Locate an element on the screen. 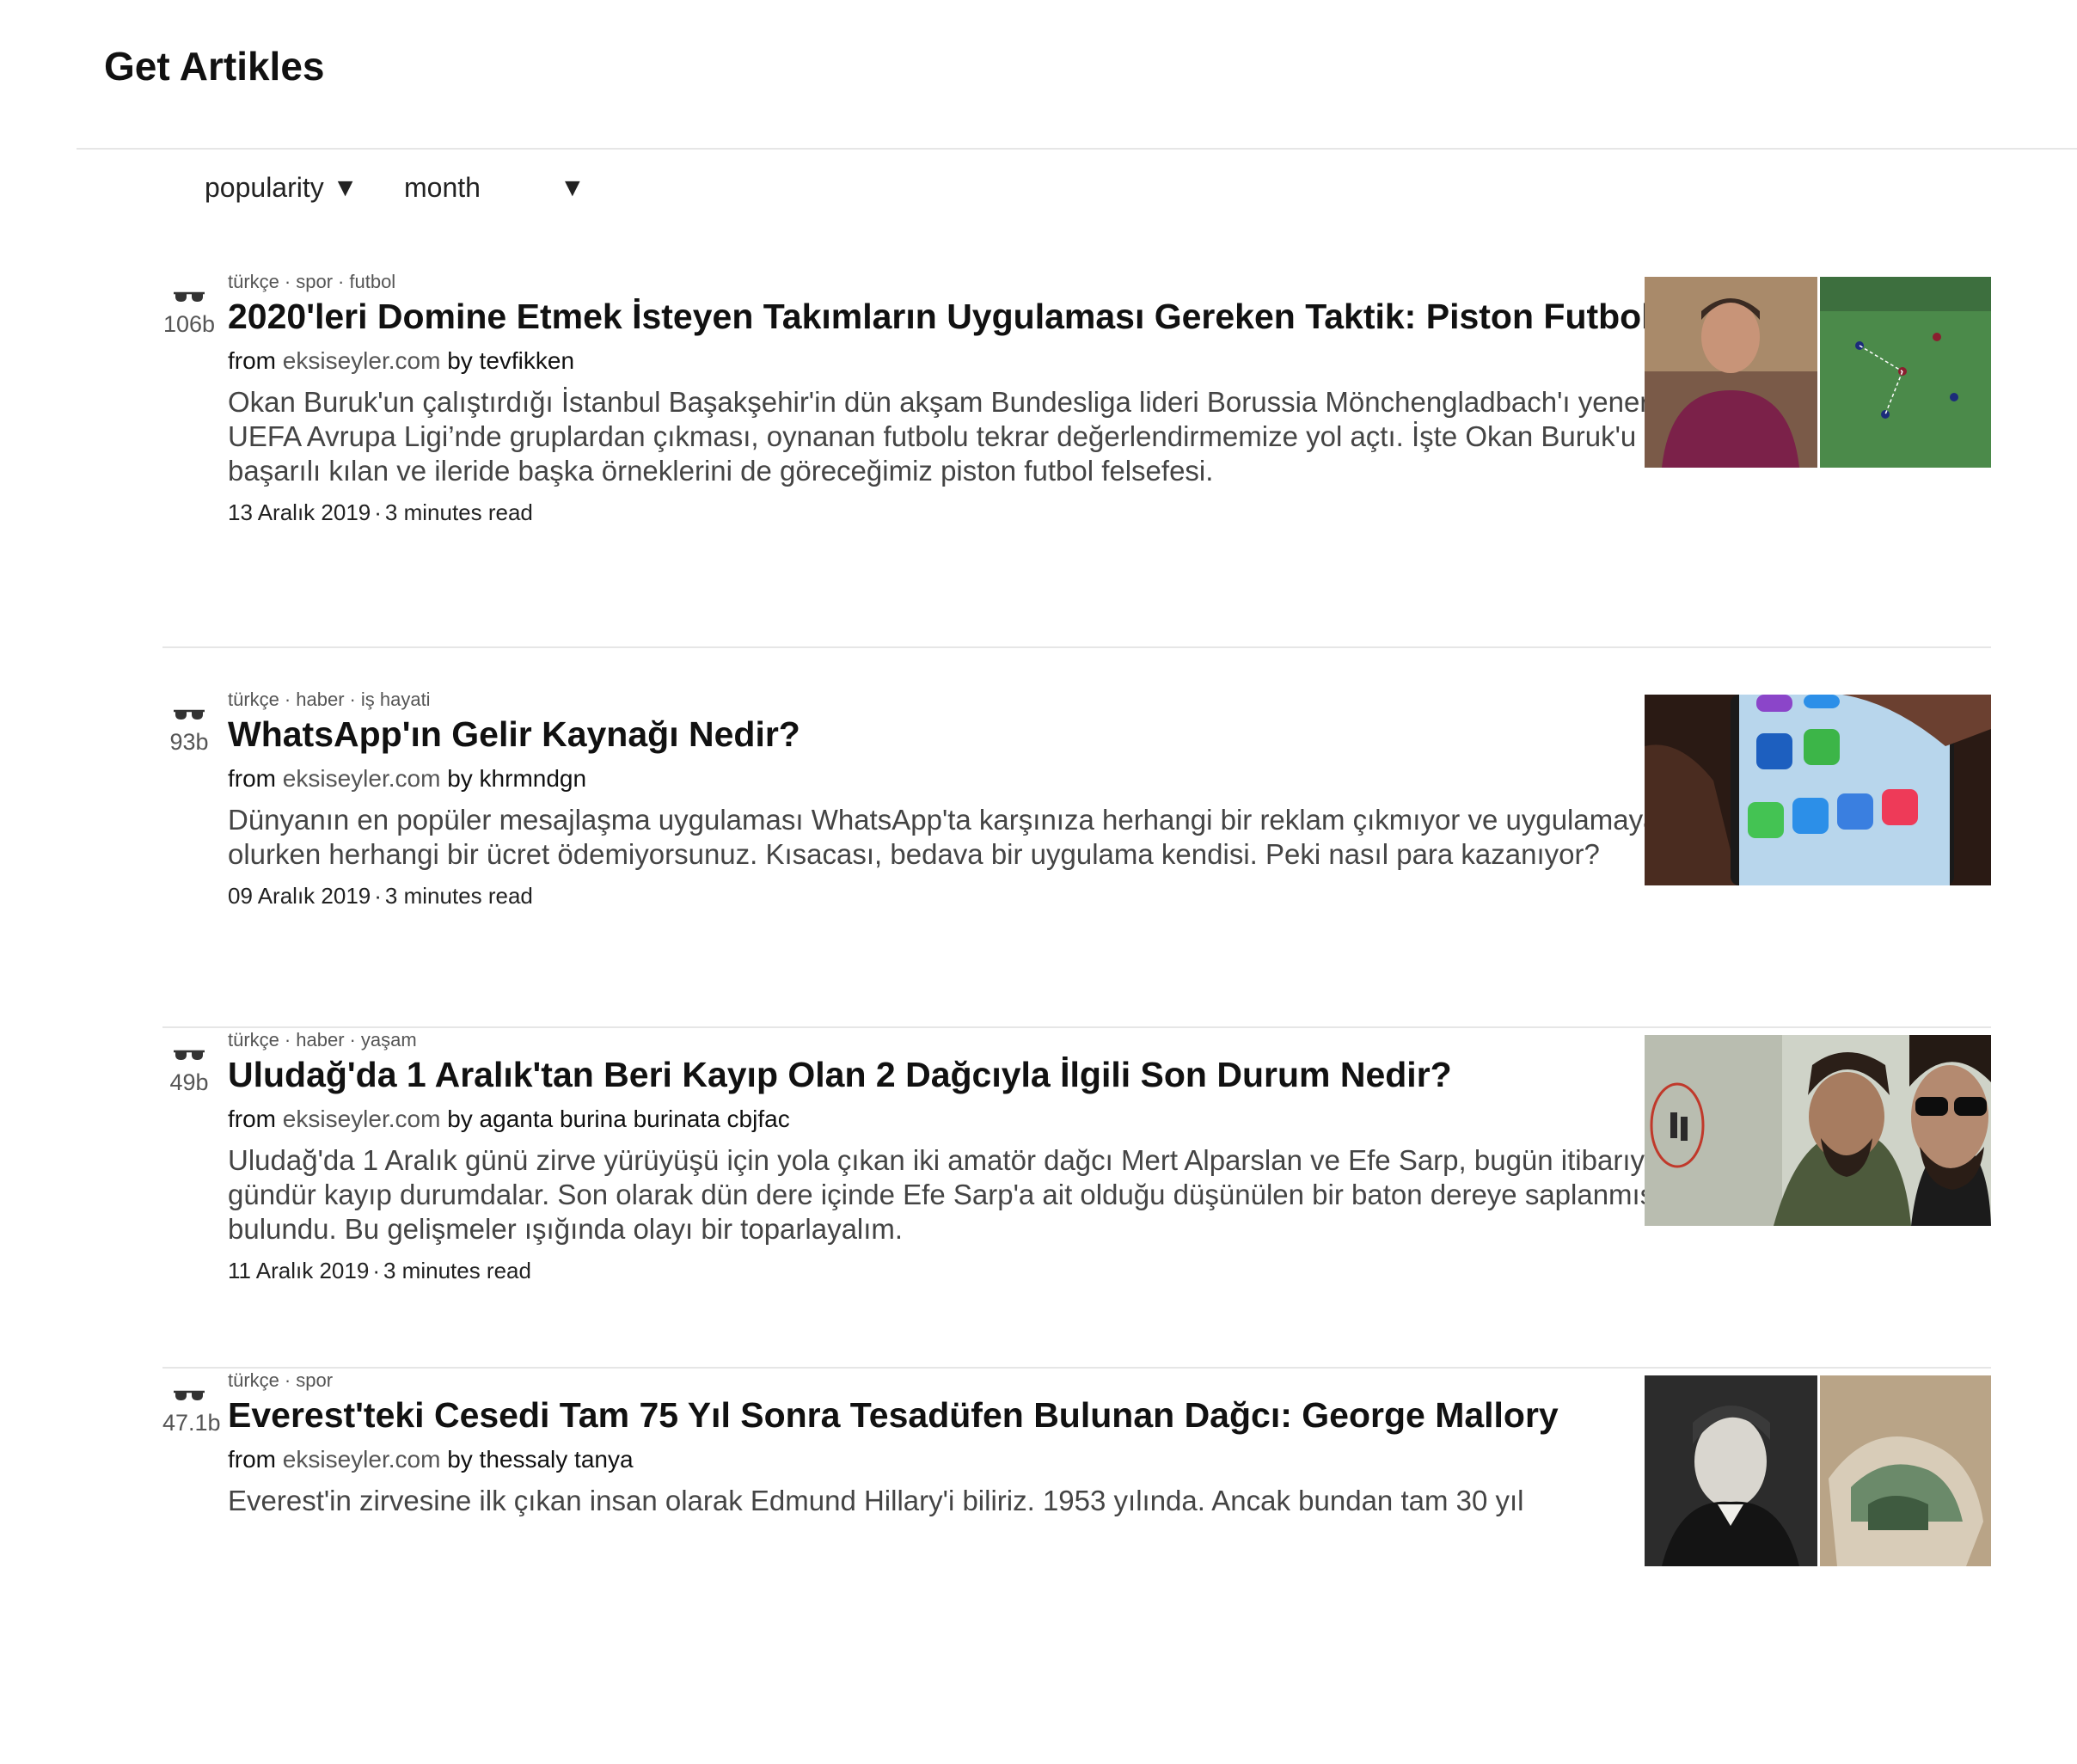  article-meta: 09 Aralık 2019 · 3 minutes read is located at coordinates (380, 896).